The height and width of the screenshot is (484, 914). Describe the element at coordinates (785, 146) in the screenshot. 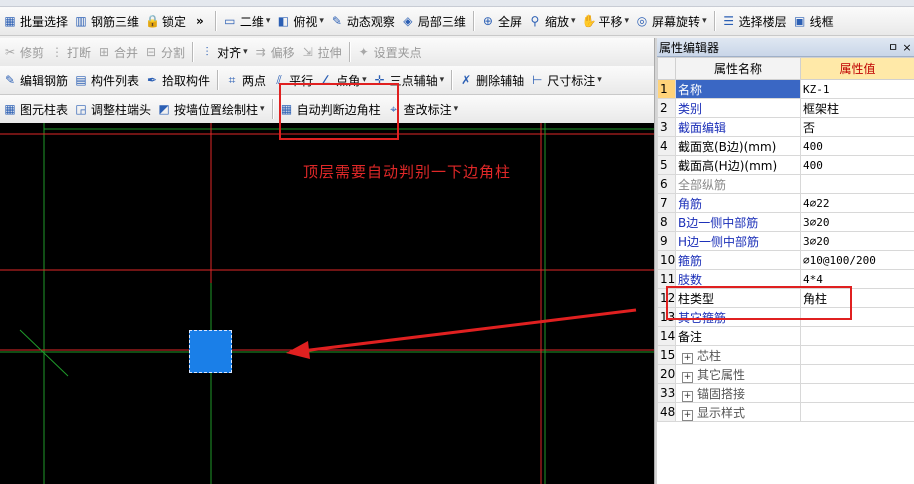

I see `property-row: 4 截面宽(B边)(mm) 400` at that location.